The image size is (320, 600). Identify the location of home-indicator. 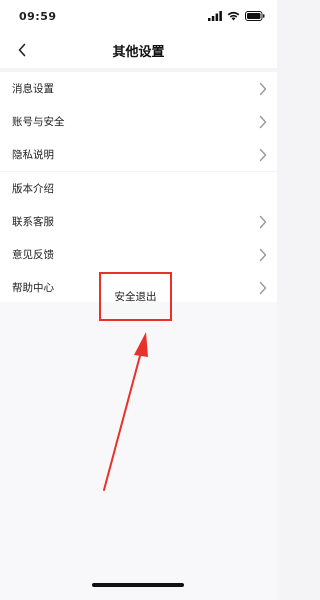
(138, 585).